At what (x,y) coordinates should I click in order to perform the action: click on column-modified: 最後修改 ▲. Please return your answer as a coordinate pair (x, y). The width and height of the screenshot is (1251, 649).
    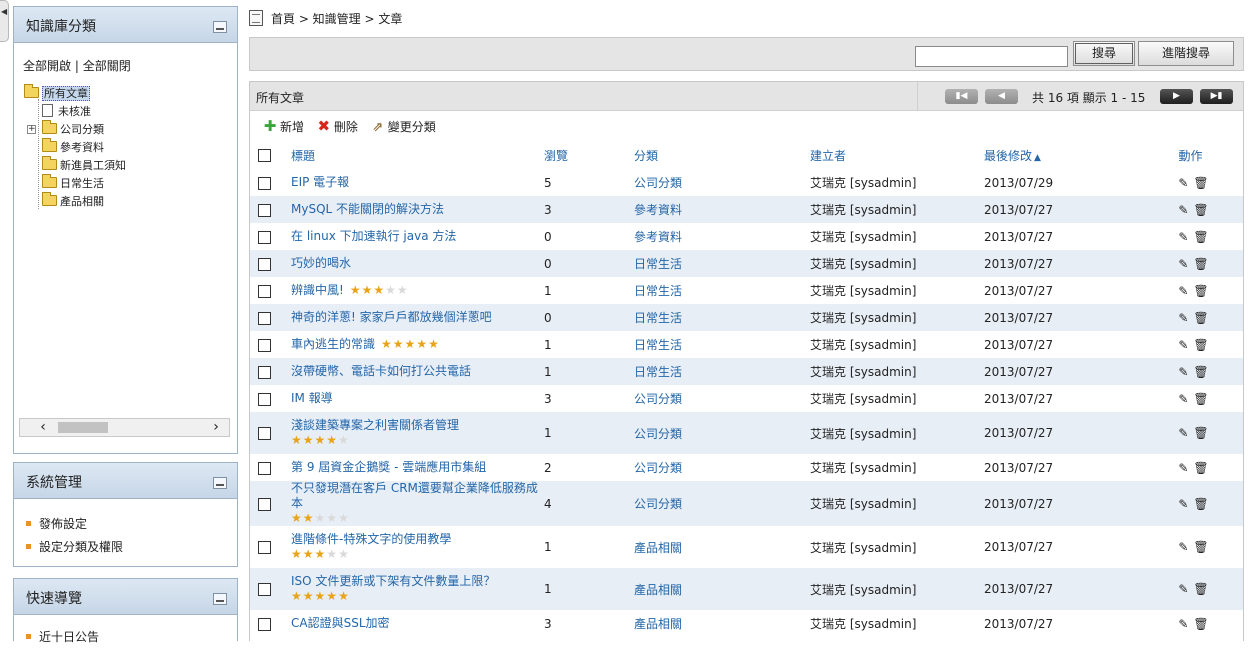
    Looking at the image, I should click on (1058, 155).